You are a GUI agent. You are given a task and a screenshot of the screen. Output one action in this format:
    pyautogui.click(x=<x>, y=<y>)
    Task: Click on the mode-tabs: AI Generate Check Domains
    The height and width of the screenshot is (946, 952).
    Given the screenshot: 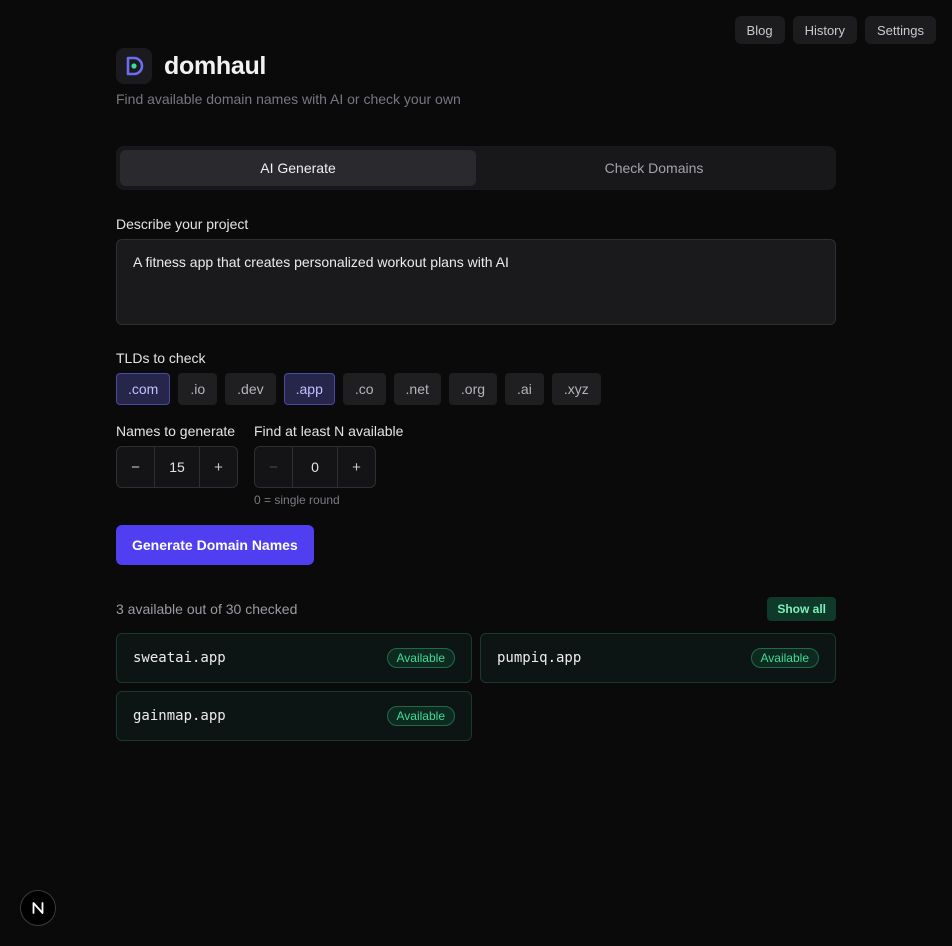 What is the action you would take?
    pyautogui.click(x=476, y=168)
    